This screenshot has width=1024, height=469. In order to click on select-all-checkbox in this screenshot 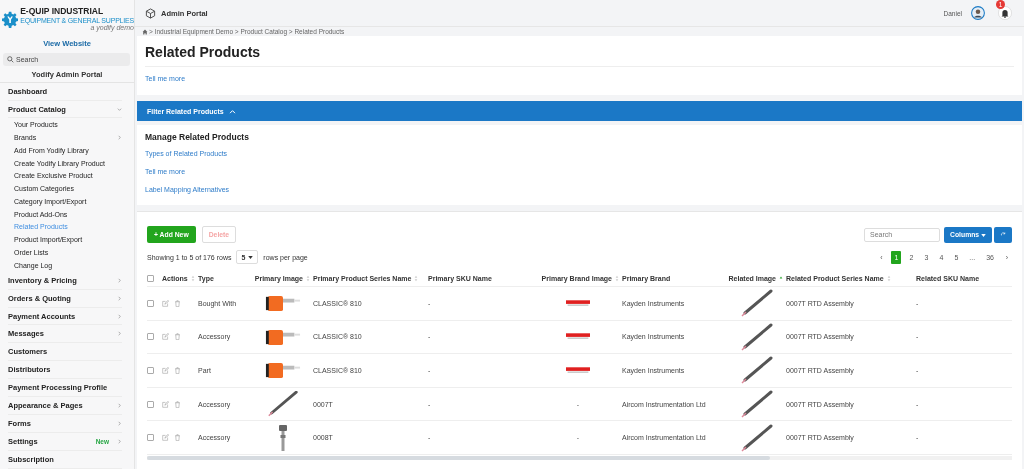, I will do `click(150, 278)`.